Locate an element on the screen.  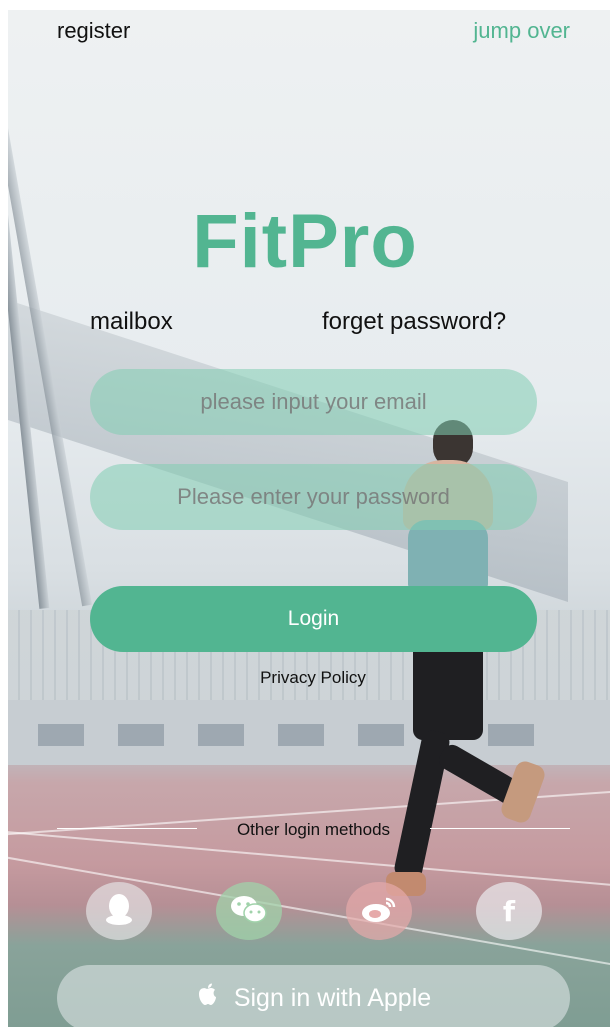
other-login-label: Other login methods is located at coordinates (313, 829).